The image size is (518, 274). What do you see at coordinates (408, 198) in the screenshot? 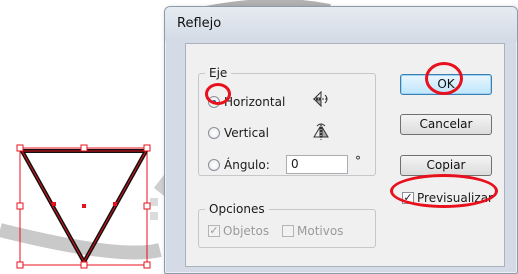
I see `preview-checkbox: ✓` at bounding box center [408, 198].